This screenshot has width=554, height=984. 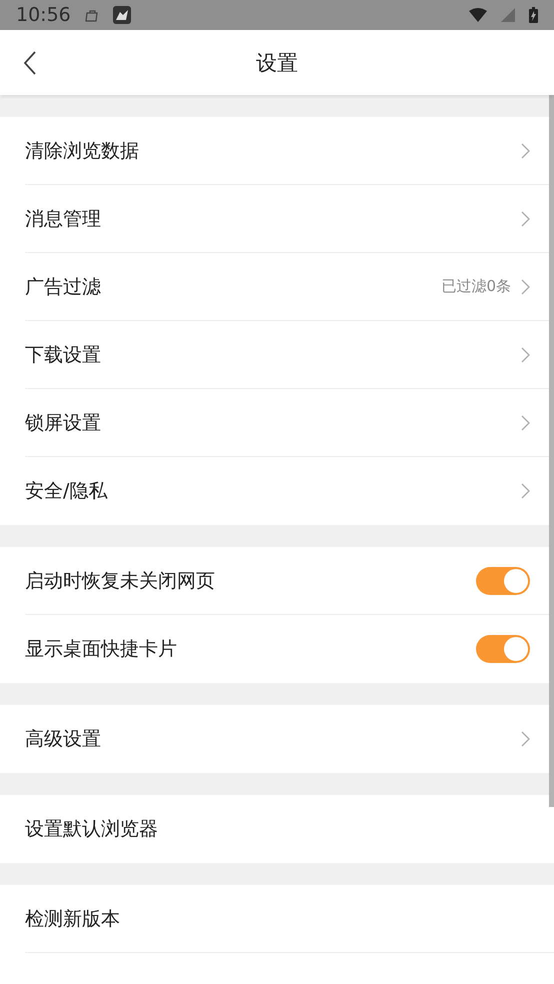 What do you see at coordinates (250, 649) in the screenshot?
I see `setting-label: 显示桌面快捷卡片` at bounding box center [250, 649].